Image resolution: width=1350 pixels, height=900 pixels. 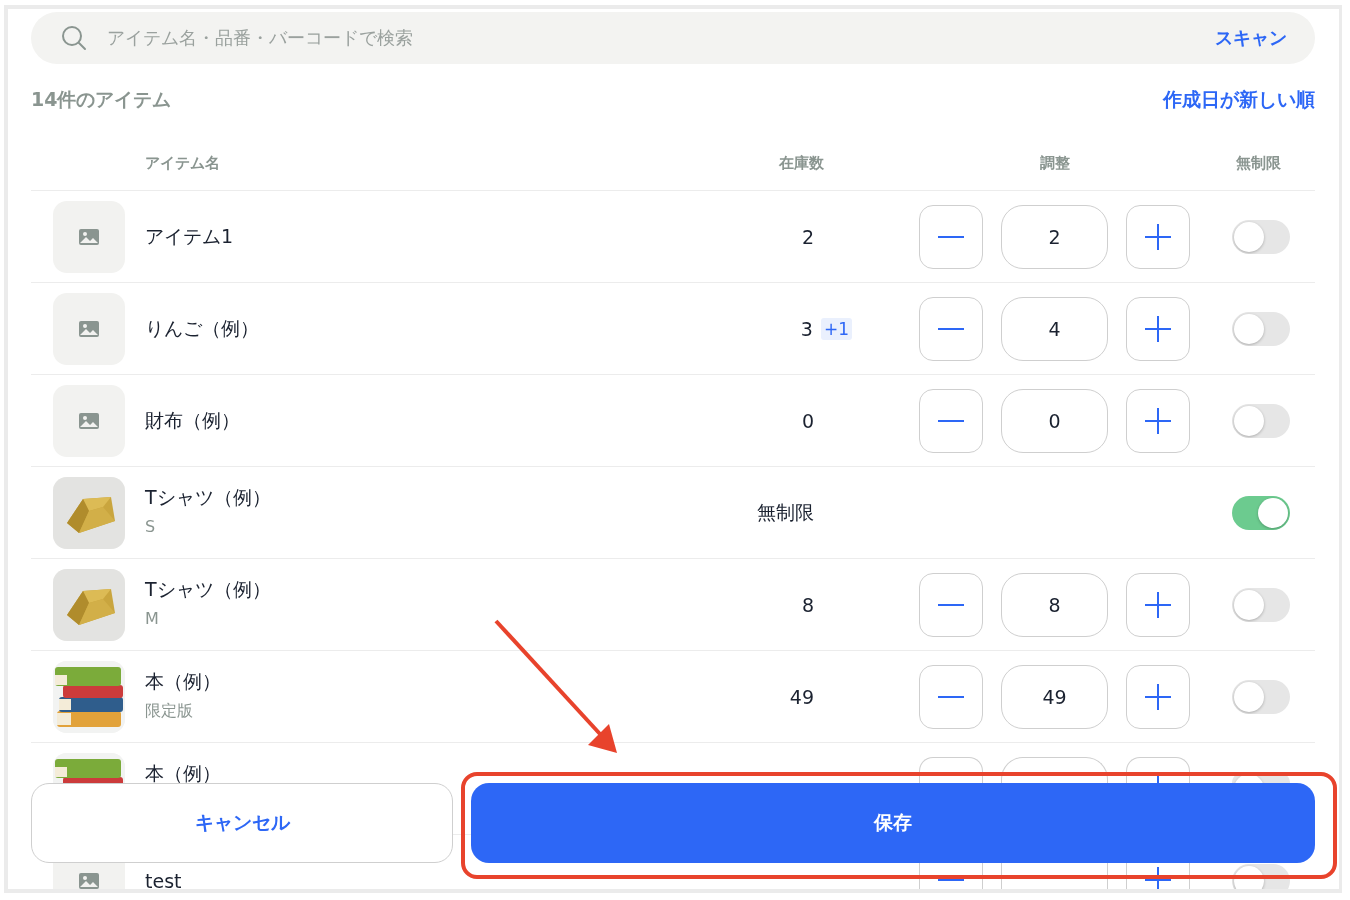 What do you see at coordinates (807, 236) in the screenshot?
I see `stock-count: 2` at bounding box center [807, 236].